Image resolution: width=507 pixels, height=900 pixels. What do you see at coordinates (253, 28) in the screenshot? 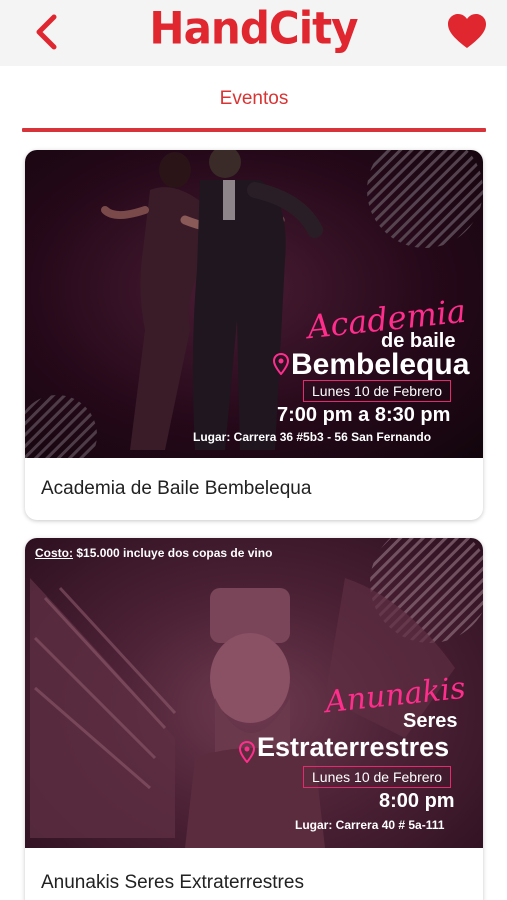
I see `app-logo: HandCity` at bounding box center [253, 28].